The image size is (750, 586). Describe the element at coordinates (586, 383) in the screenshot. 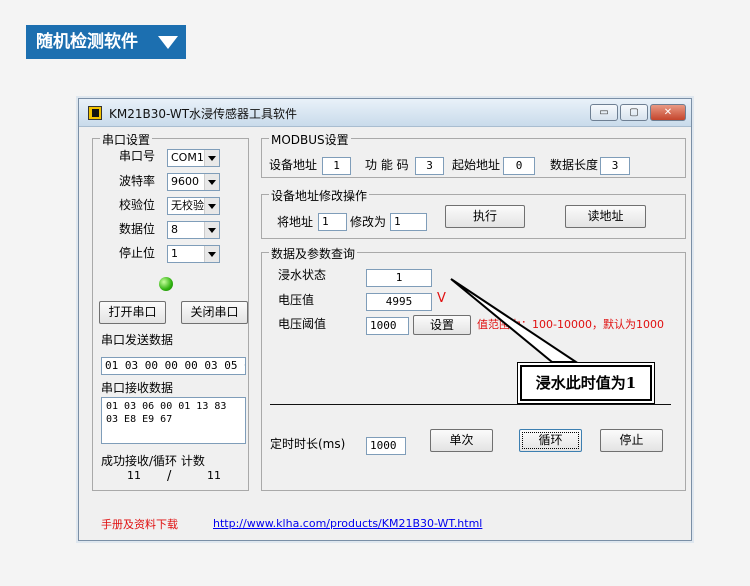

I see `annotation-callout: 浸水此时值为1` at that location.